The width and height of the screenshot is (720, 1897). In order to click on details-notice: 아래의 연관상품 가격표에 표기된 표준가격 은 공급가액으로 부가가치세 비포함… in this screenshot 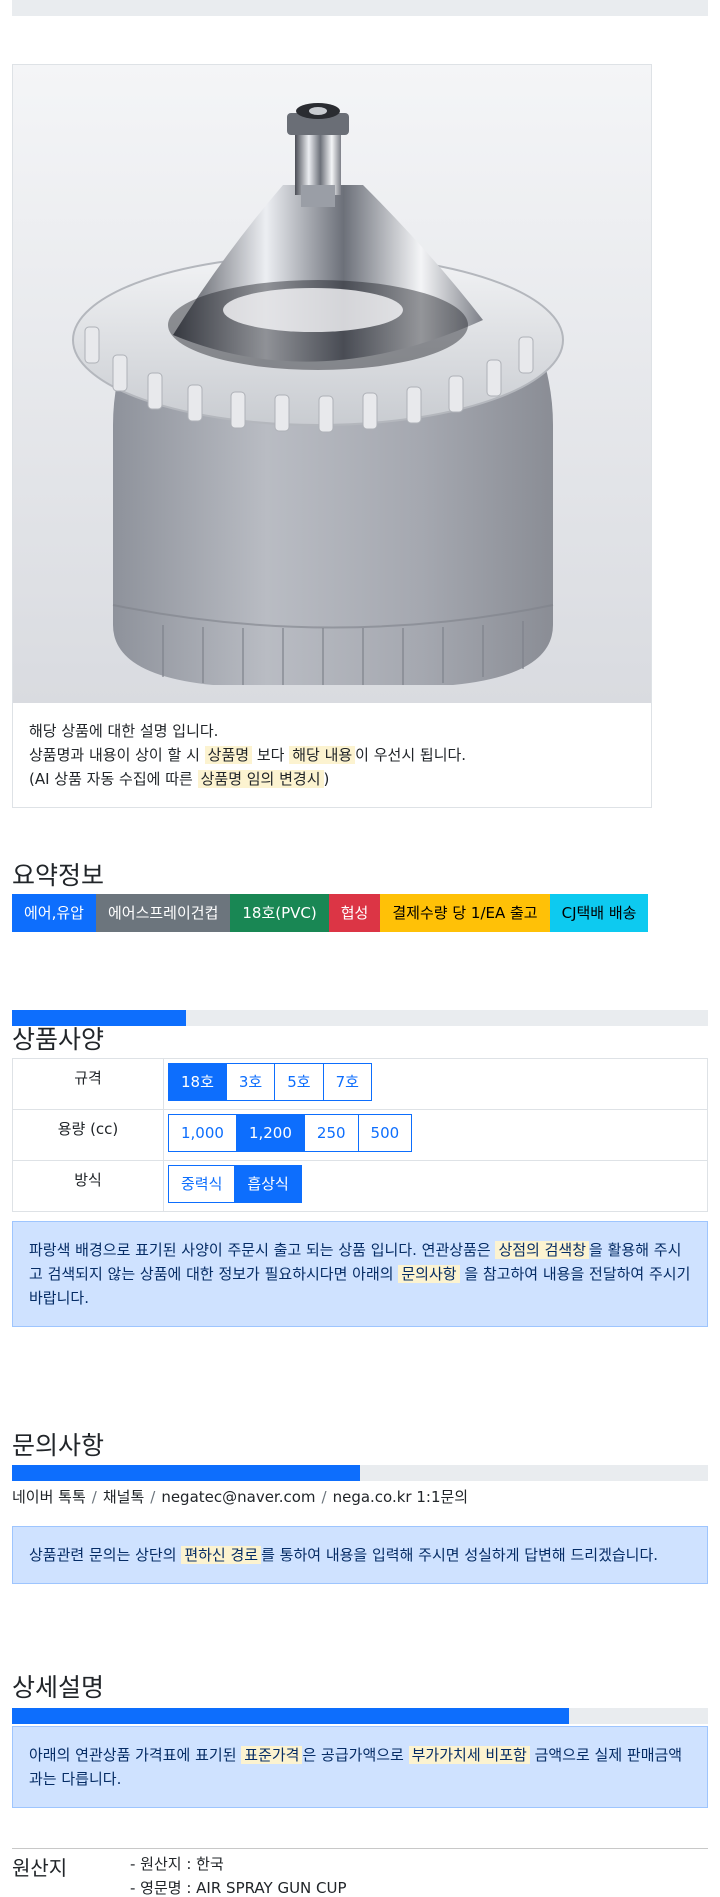, I will do `click(360, 1767)`.